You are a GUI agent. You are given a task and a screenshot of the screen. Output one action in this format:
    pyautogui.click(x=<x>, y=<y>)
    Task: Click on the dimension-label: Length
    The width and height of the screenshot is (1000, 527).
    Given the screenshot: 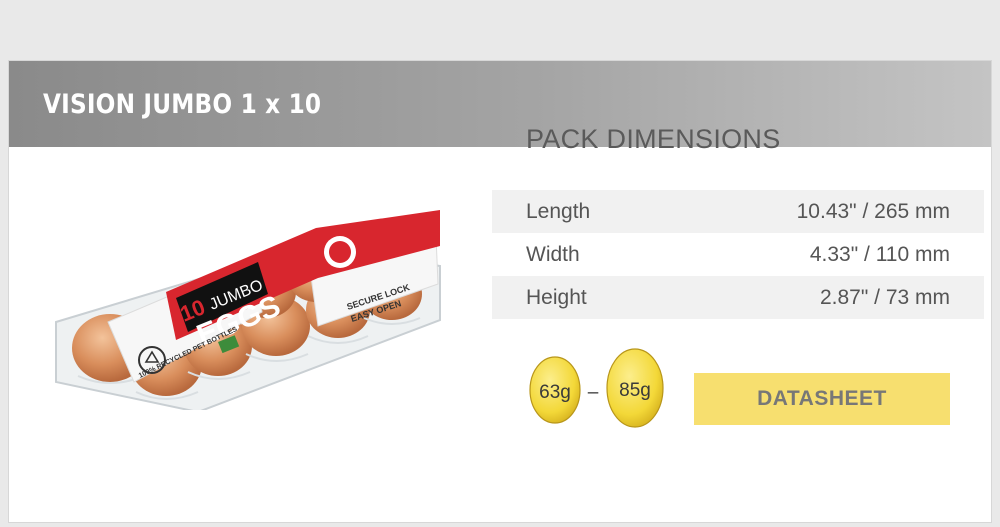 What is the action you would take?
    pyautogui.click(x=558, y=211)
    